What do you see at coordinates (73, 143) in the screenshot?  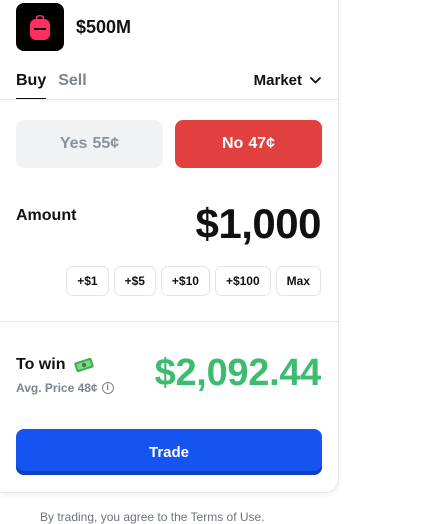 I see `yes-label: Yes` at bounding box center [73, 143].